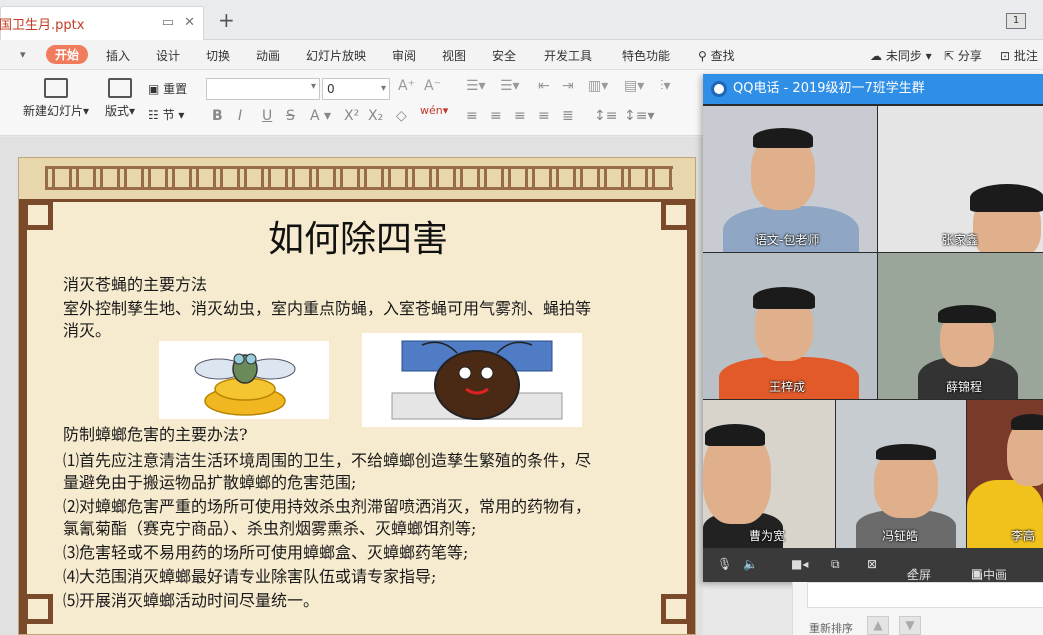 The image size is (1043, 635). Describe the element at coordinates (269, 529) in the screenshot. I see `cockroach-item-line: 氯氰菊酯（赛克宁商品）、杀虫剂烟雾熏杀、灭蟑螂饵剂等;` at that location.